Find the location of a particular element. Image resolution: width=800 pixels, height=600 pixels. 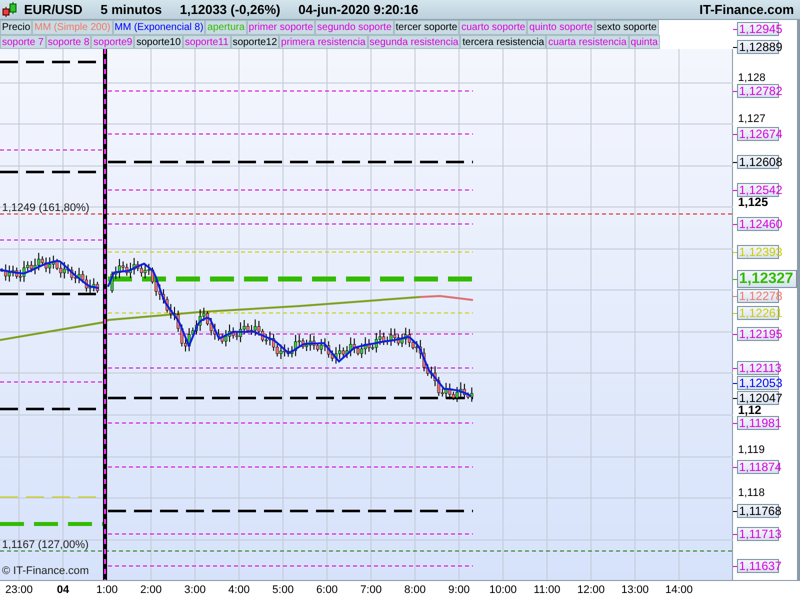

legend-item: primer soporte is located at coordinates (281, 27).